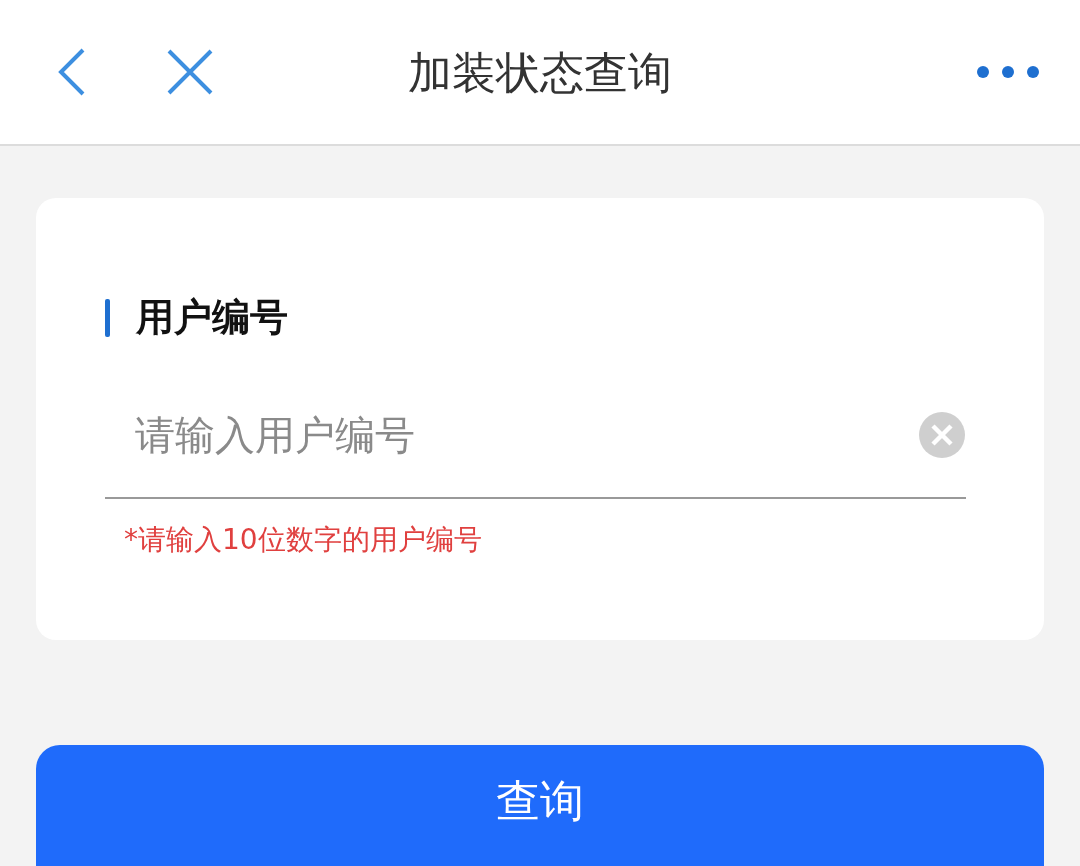 This screenshot has width=1080, height=866. I want to click on query-button: 查询, so click(540, 805).